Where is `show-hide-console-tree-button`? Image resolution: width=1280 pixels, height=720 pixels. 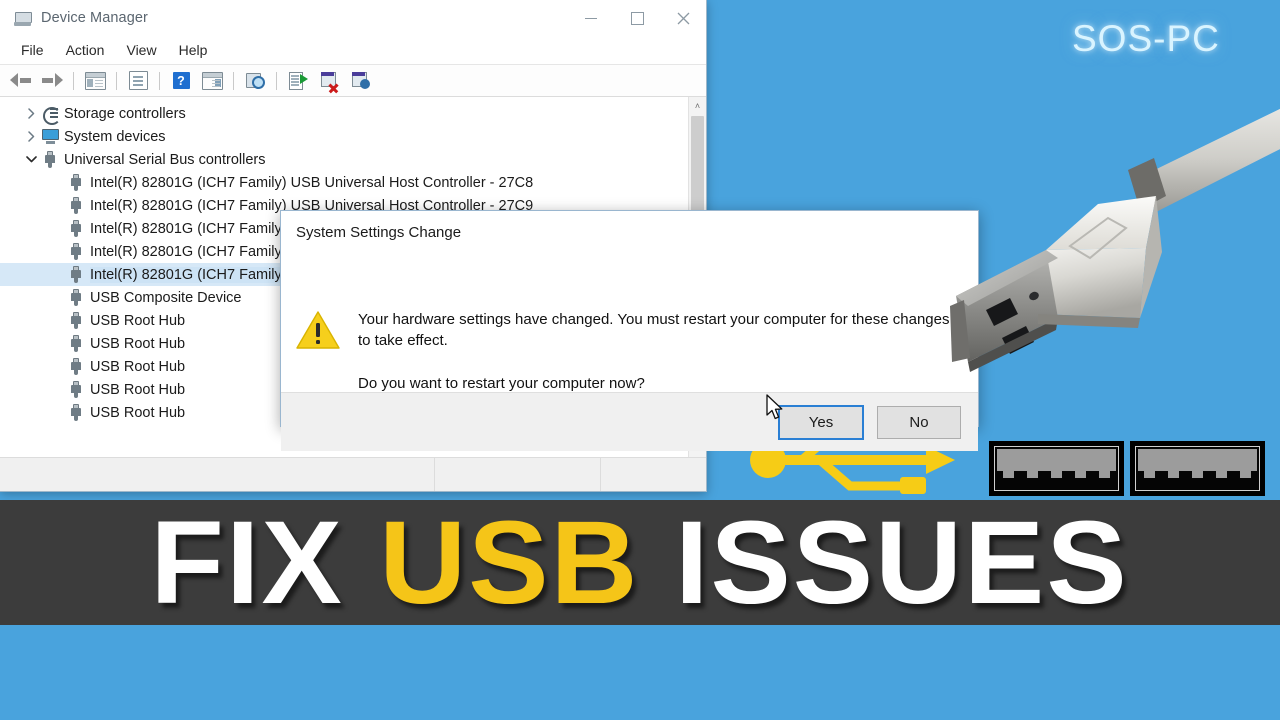
show-hide-console-tree-button is located at coordinates (95, 81).